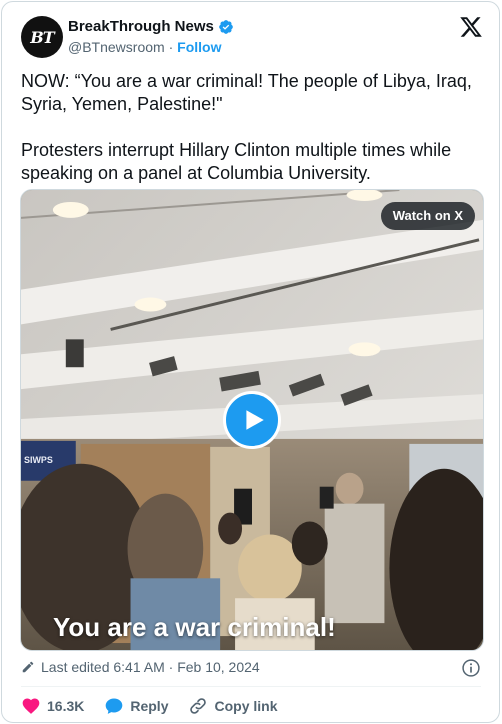 This screenshot has height=724, width=502. Describe the element at coordinates (255, 420) in the screenshot. I see `play-icon` at that location.